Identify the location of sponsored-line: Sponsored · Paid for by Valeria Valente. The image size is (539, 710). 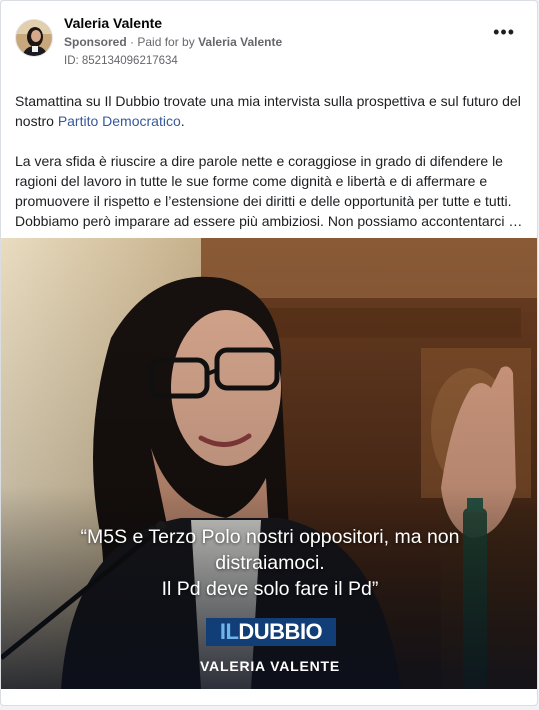
(173, 42).